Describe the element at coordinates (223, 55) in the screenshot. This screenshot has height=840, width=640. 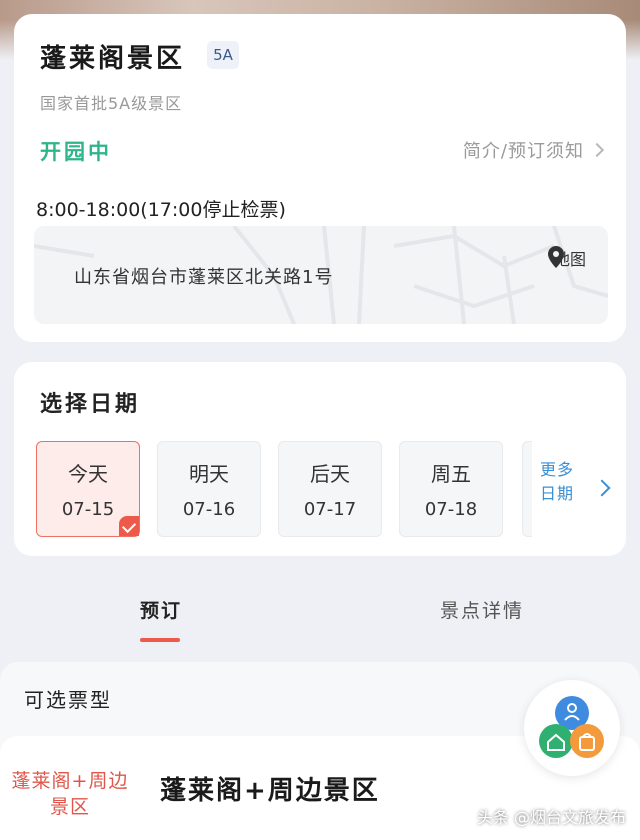
I see `rating-badge: 5A` at that location.